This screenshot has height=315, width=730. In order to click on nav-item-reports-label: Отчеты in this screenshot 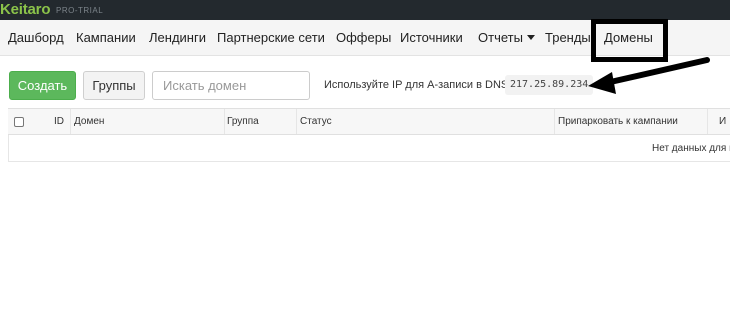, I will do `click(500, 37)`.